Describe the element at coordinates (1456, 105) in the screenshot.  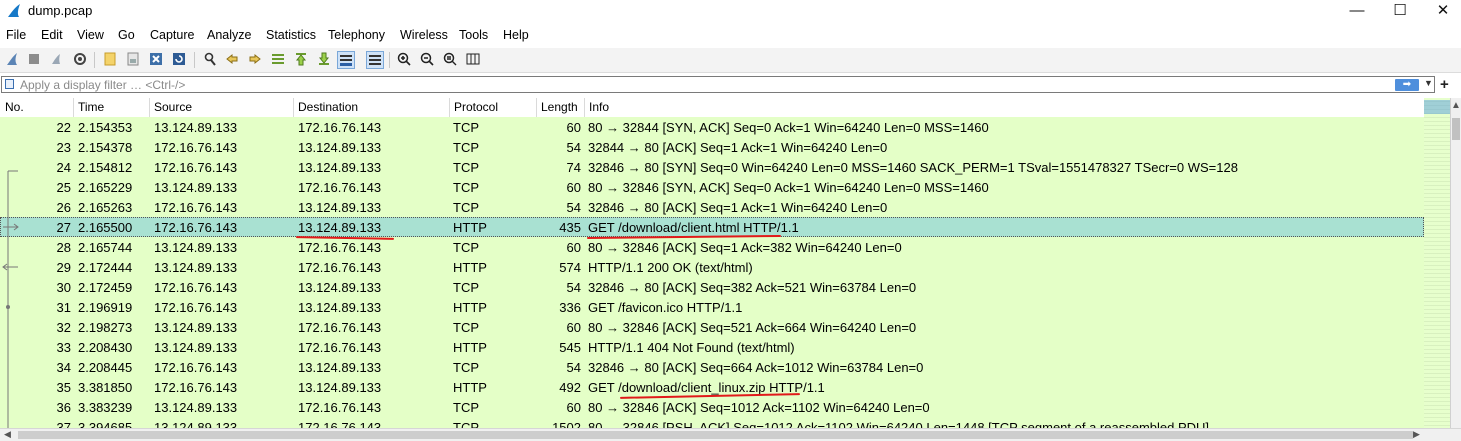
I see `scroll-up-icon: ▲` at that location.